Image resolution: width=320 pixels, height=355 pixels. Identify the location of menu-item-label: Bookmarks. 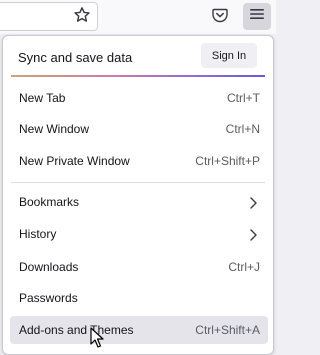
(49, 202).